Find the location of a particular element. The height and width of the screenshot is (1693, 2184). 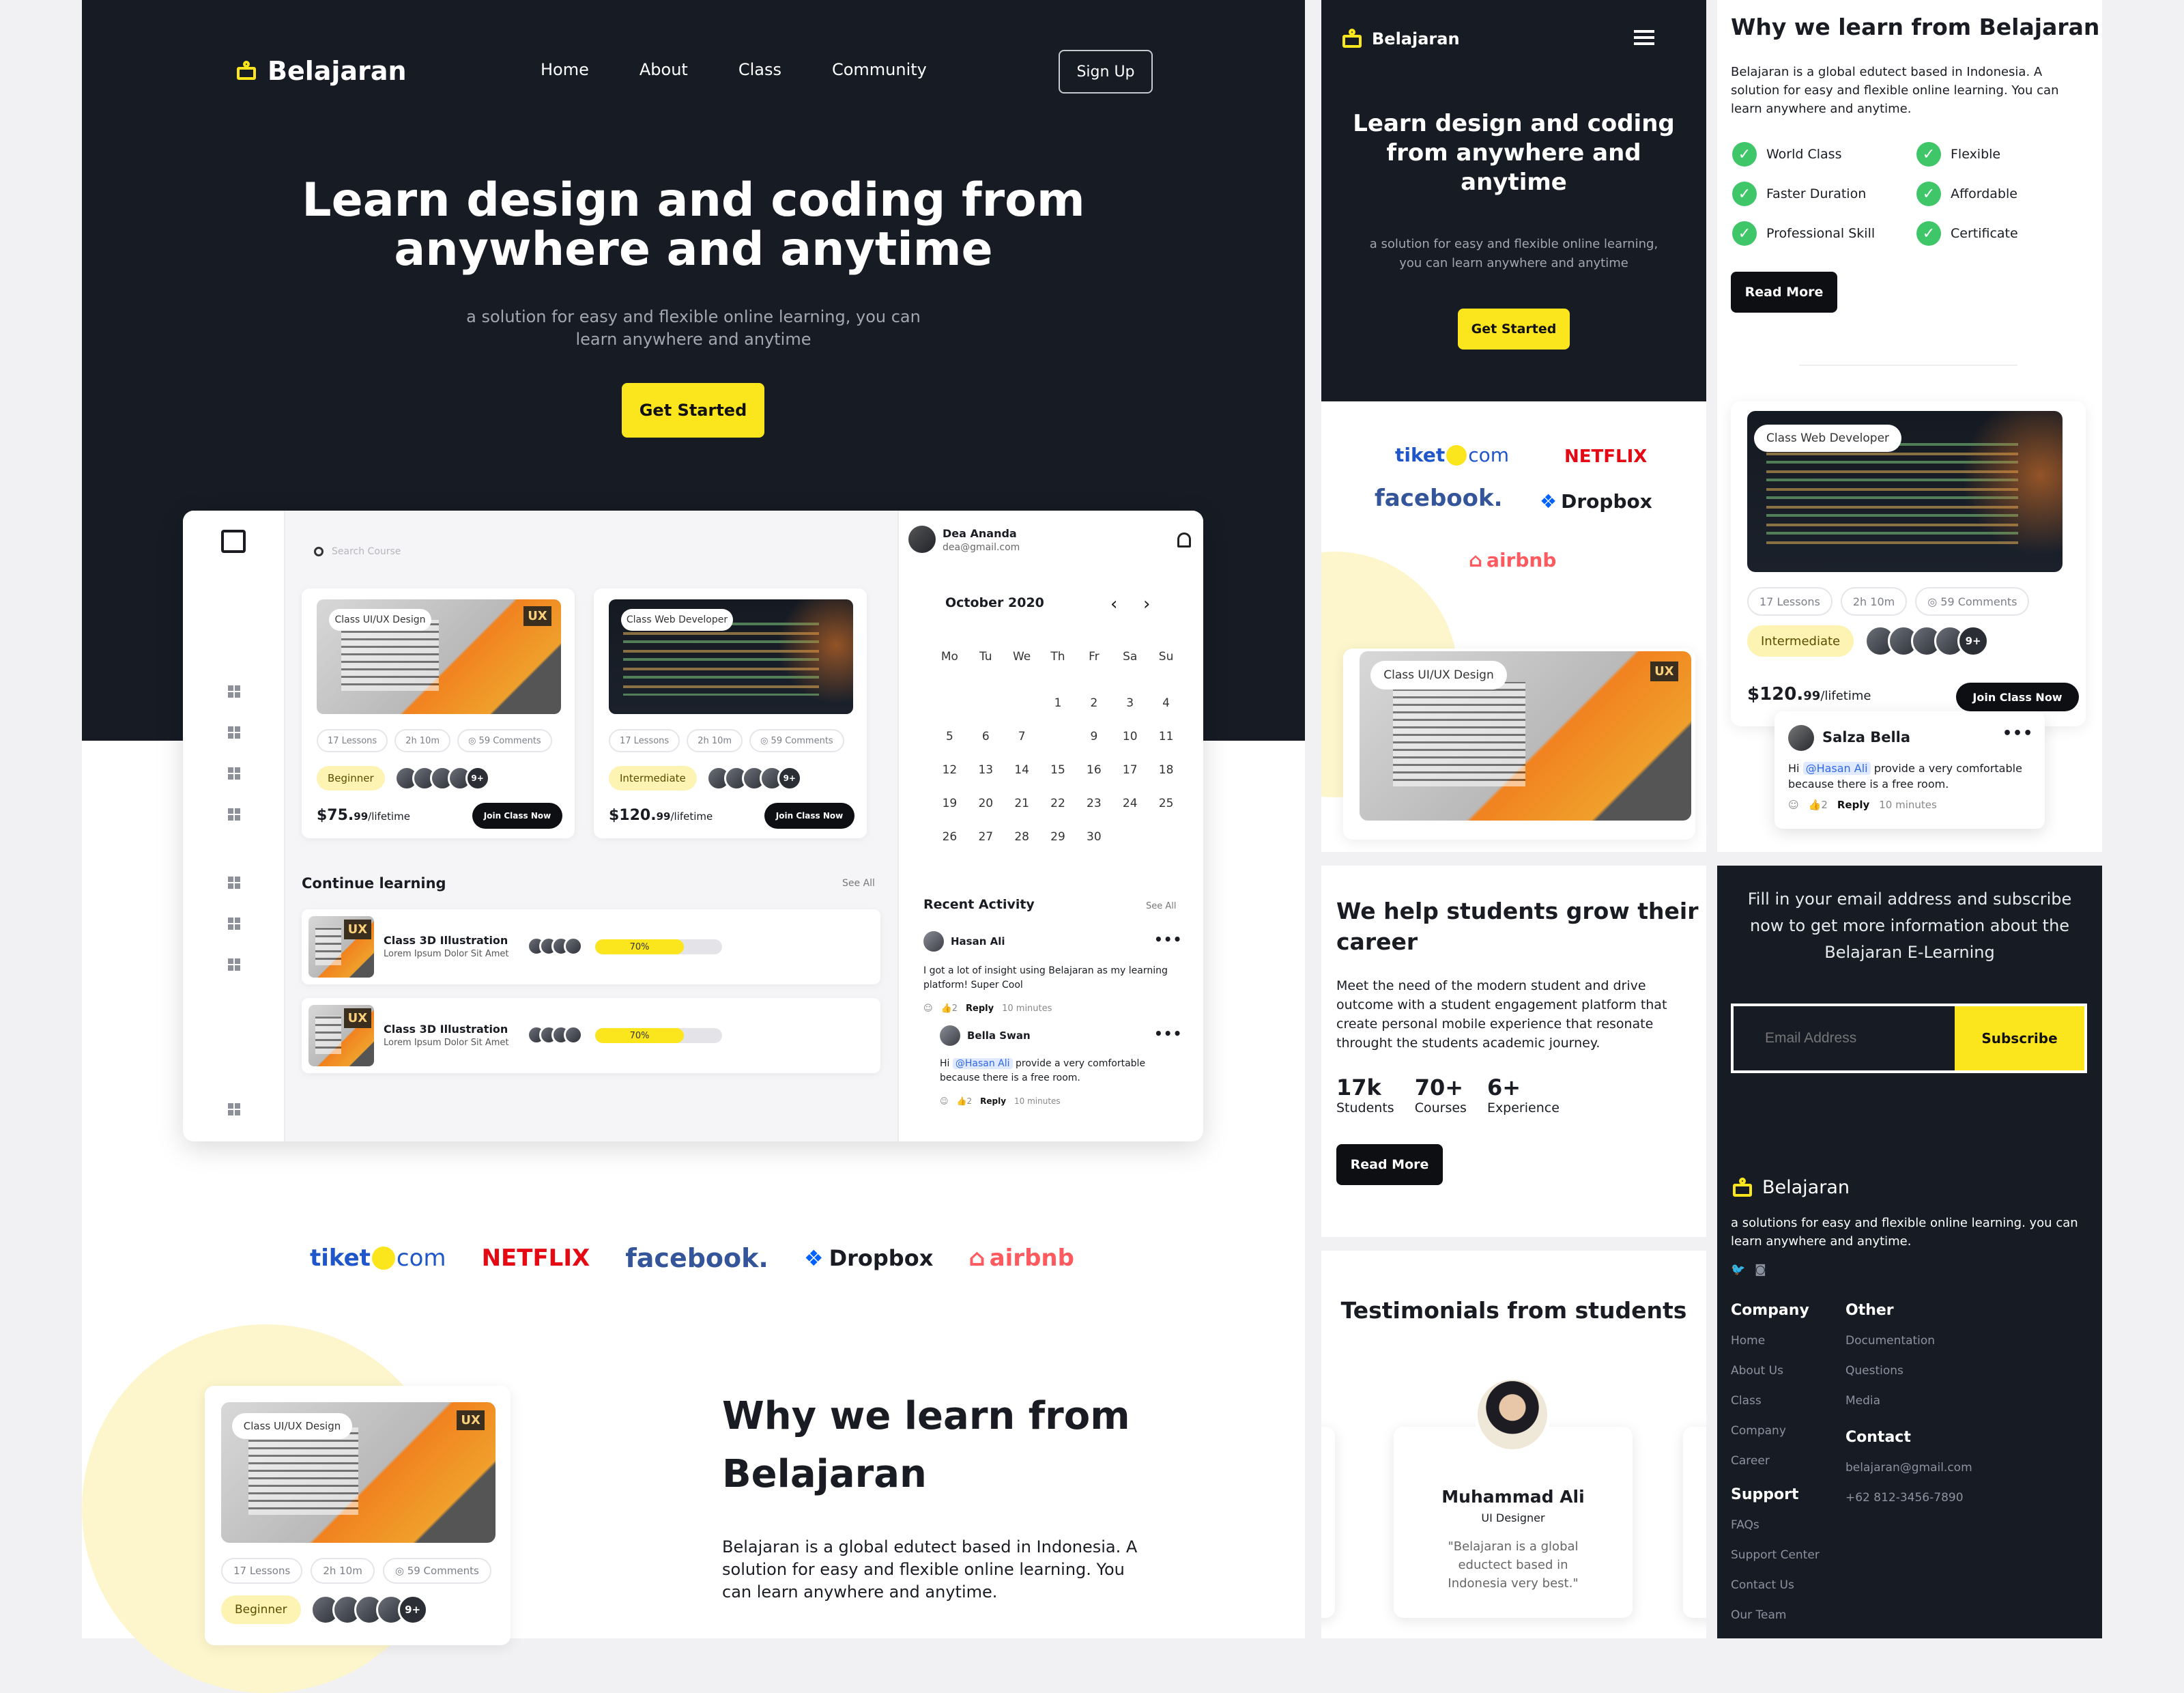

sidebar-logo-icon is located at coordinates (233, 541).